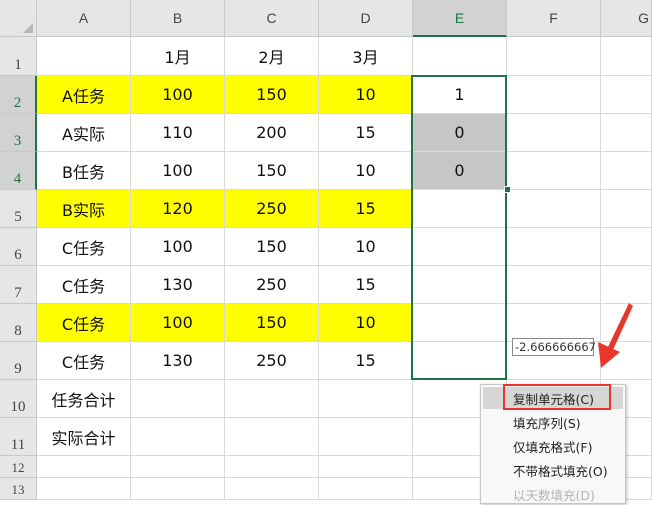 Image resolution: width=652 pixels, height=505 pixels. What do you see at coordinates (460, 247) in the screenshot?
I see `cell-e6` at bounding box center [460, 247].